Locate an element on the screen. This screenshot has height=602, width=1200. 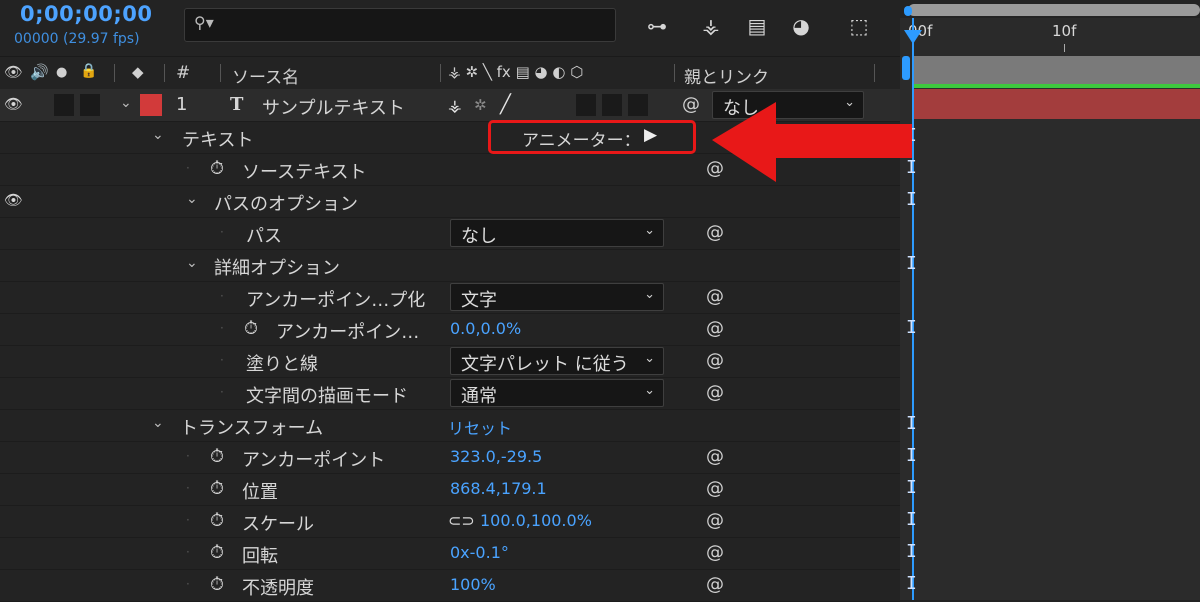
property-fill-stroke: · 塗りと線 文字パレット に従う ⌄ @ is located at coordinates (450, 361).